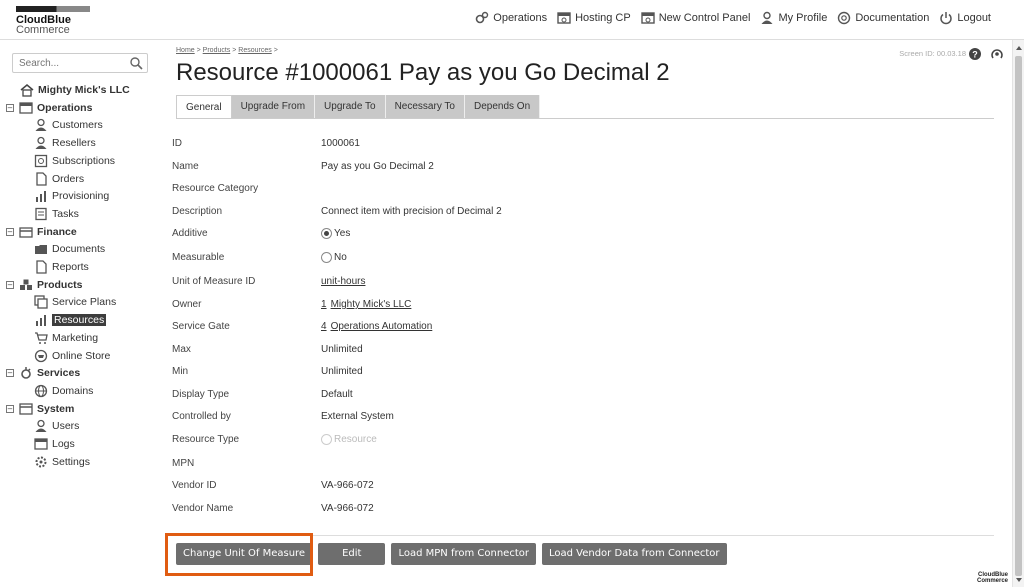 Image resolution: width=1024 pixels, height=587 pixels. I want to click on breadcrumb-products: Products, so click(217, 50).